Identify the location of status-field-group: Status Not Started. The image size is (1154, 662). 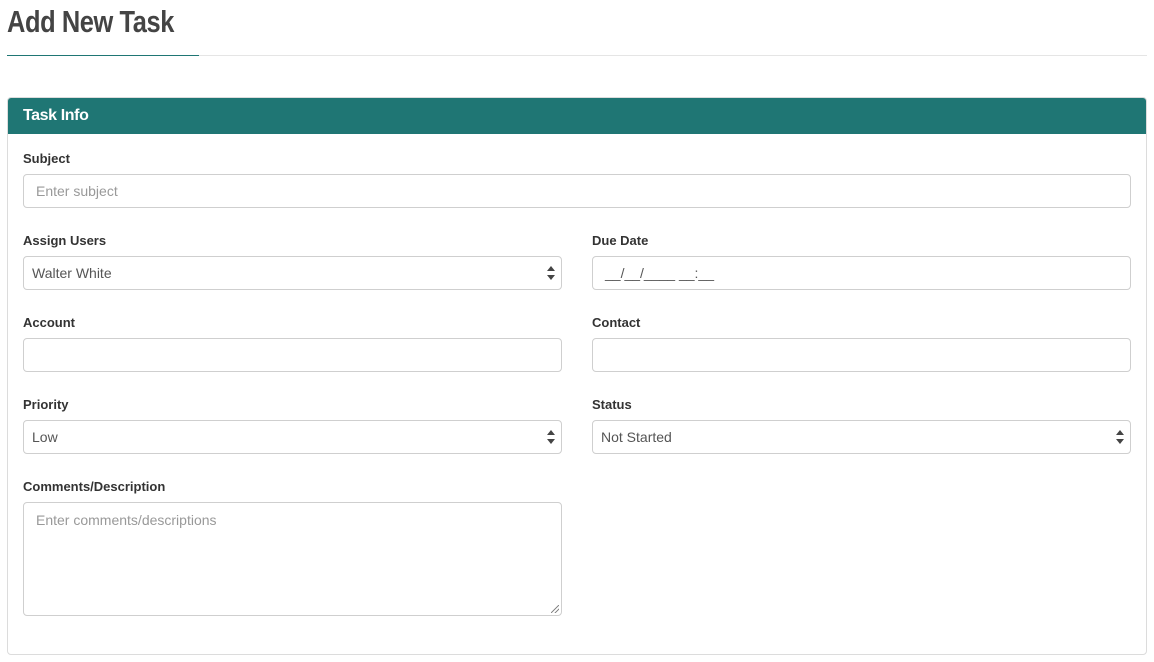
(861, 425).